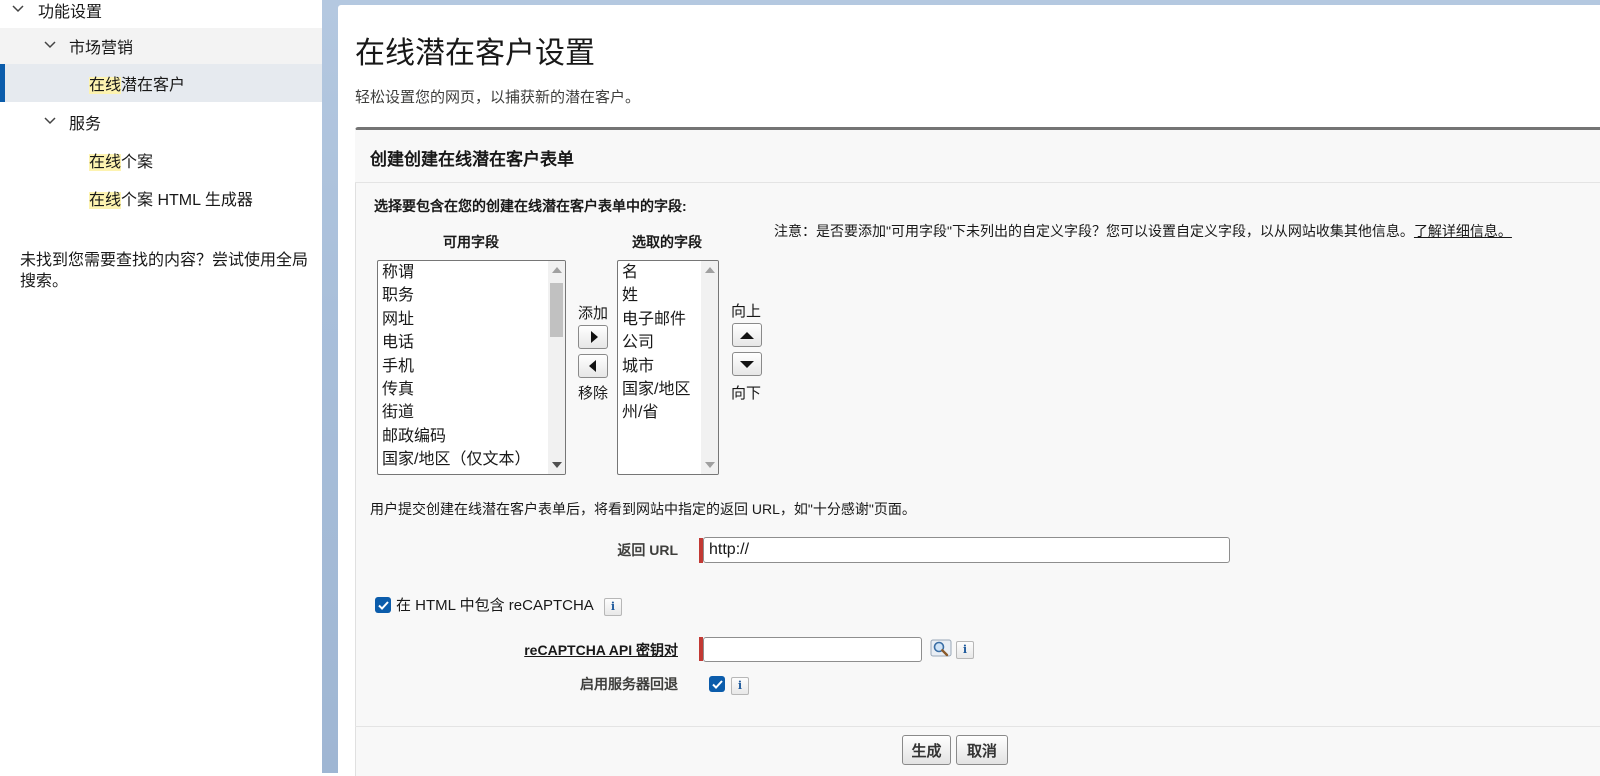  What do you see at coordinates (471, 412) in the screenshot?
I see `list-option: 街道` at bounding box center [471, 412].